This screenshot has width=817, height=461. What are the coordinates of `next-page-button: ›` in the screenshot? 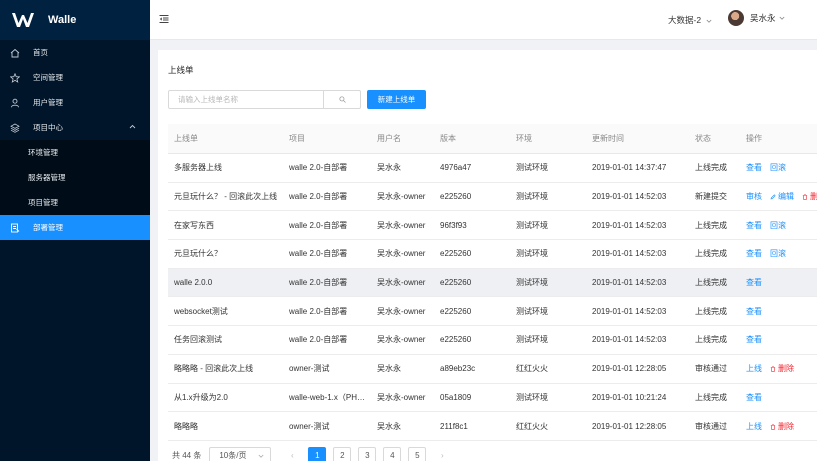 It's located at (442, 454).